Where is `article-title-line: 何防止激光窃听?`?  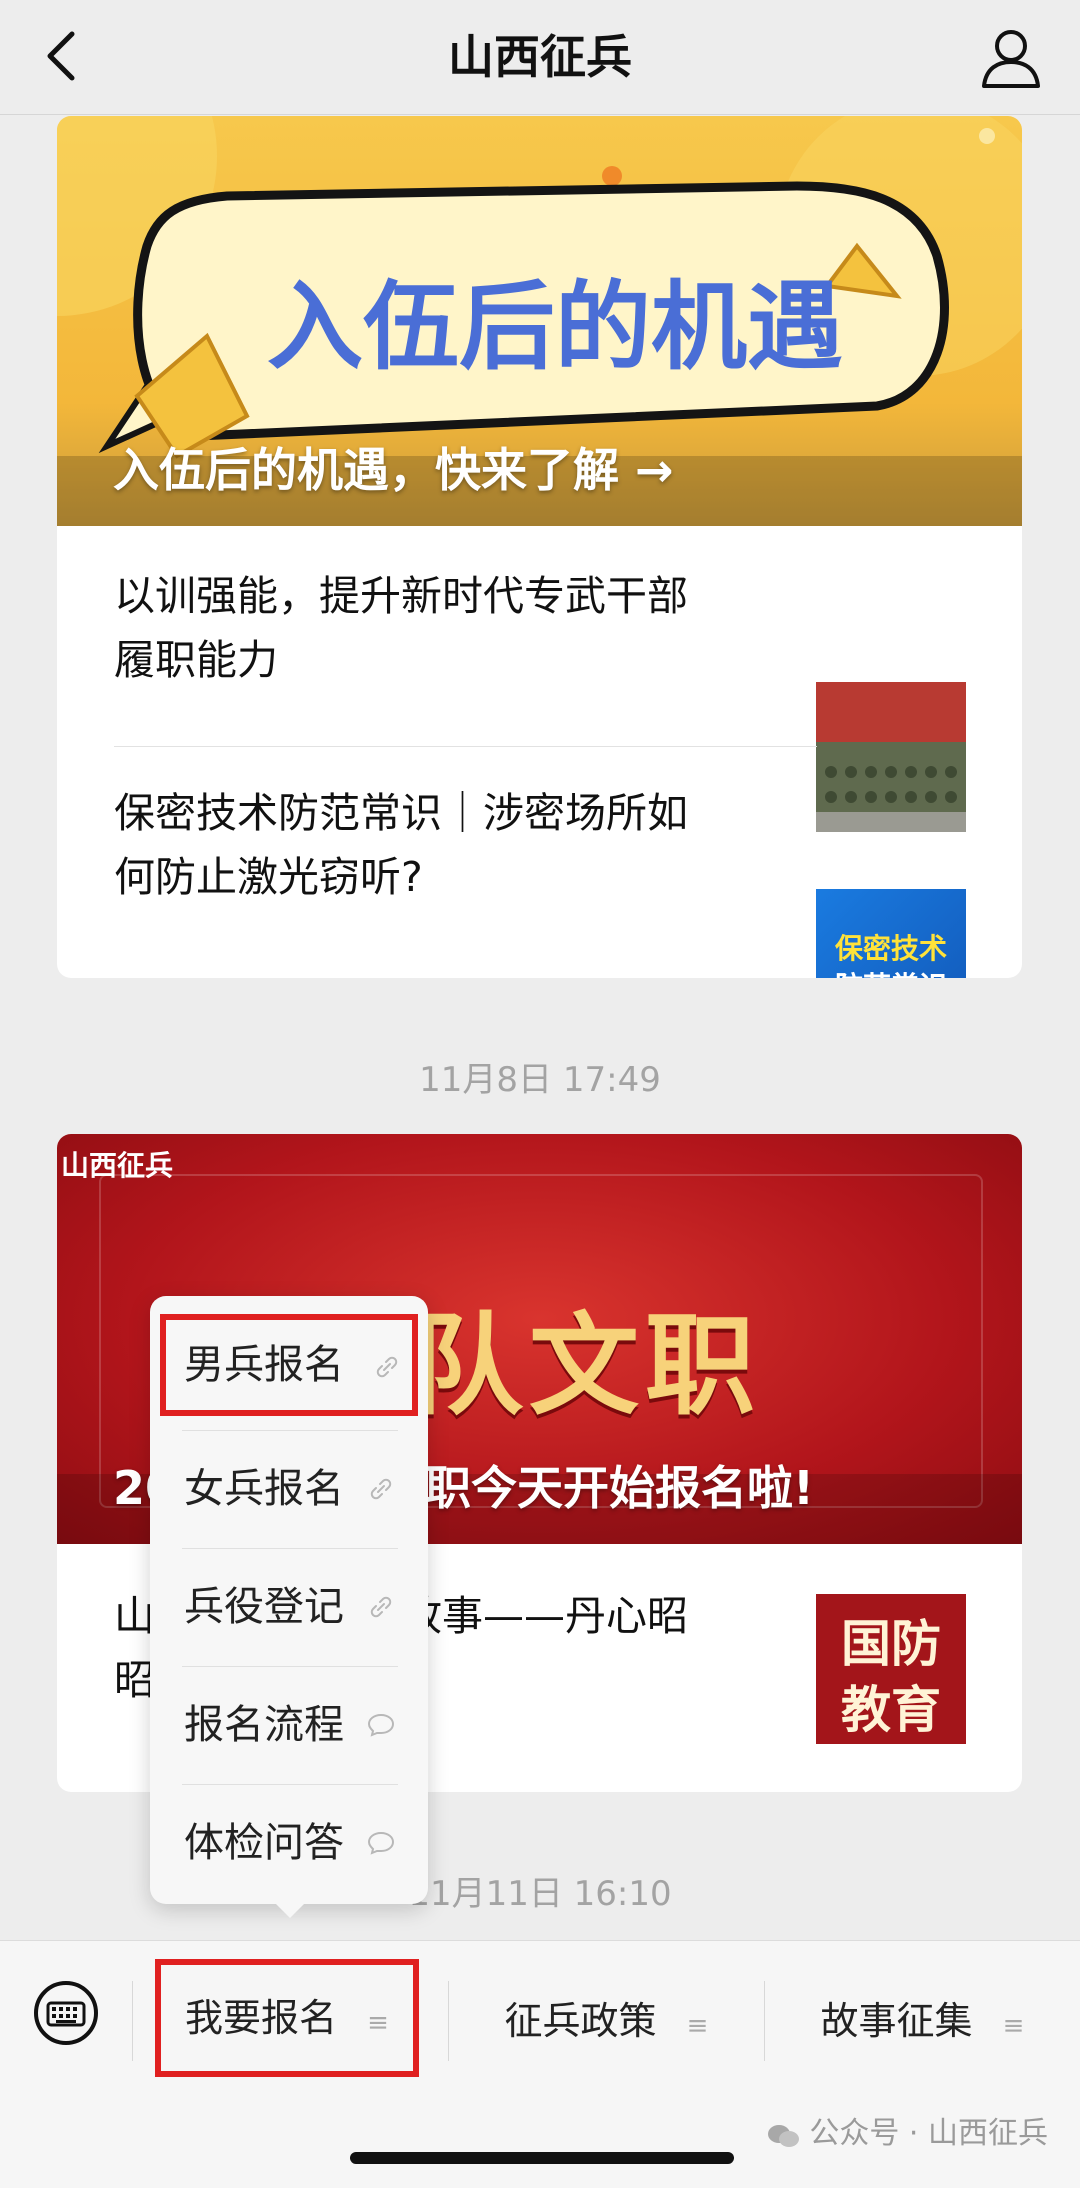
article-title-line: 何防止激光窃听? is located at coordinates (268, 877).